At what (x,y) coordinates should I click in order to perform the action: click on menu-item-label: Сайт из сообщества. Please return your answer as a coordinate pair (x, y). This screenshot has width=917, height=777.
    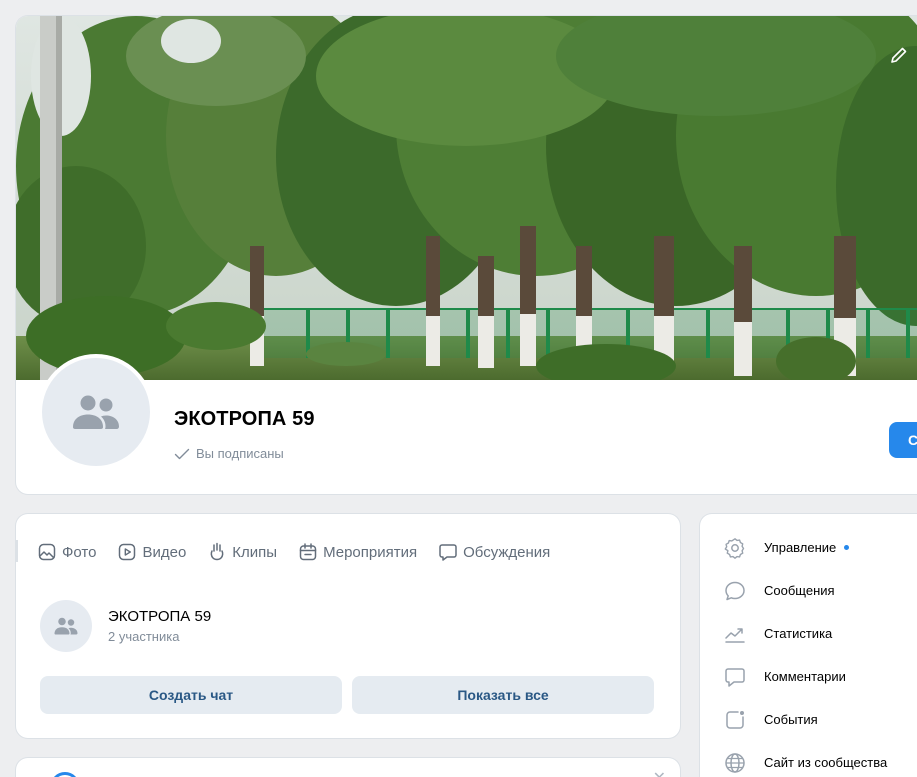
    Looking at the image, I should click on (826, 762).